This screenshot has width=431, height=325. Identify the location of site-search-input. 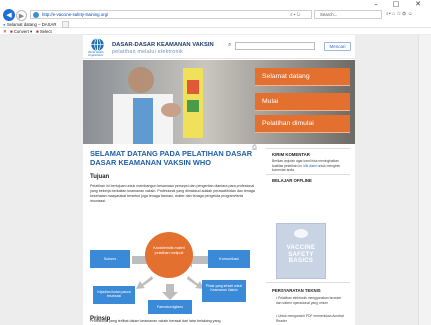
(275, 46).